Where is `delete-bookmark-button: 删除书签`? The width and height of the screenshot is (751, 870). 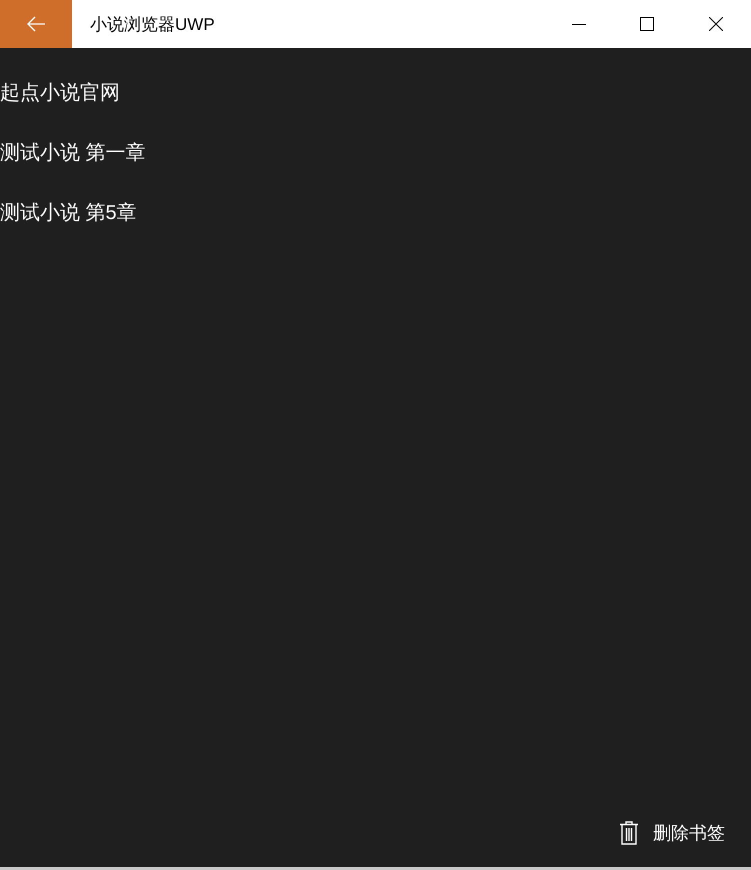 delete-bookmark-button: 删除书签 is located at coordinates (672, 833).